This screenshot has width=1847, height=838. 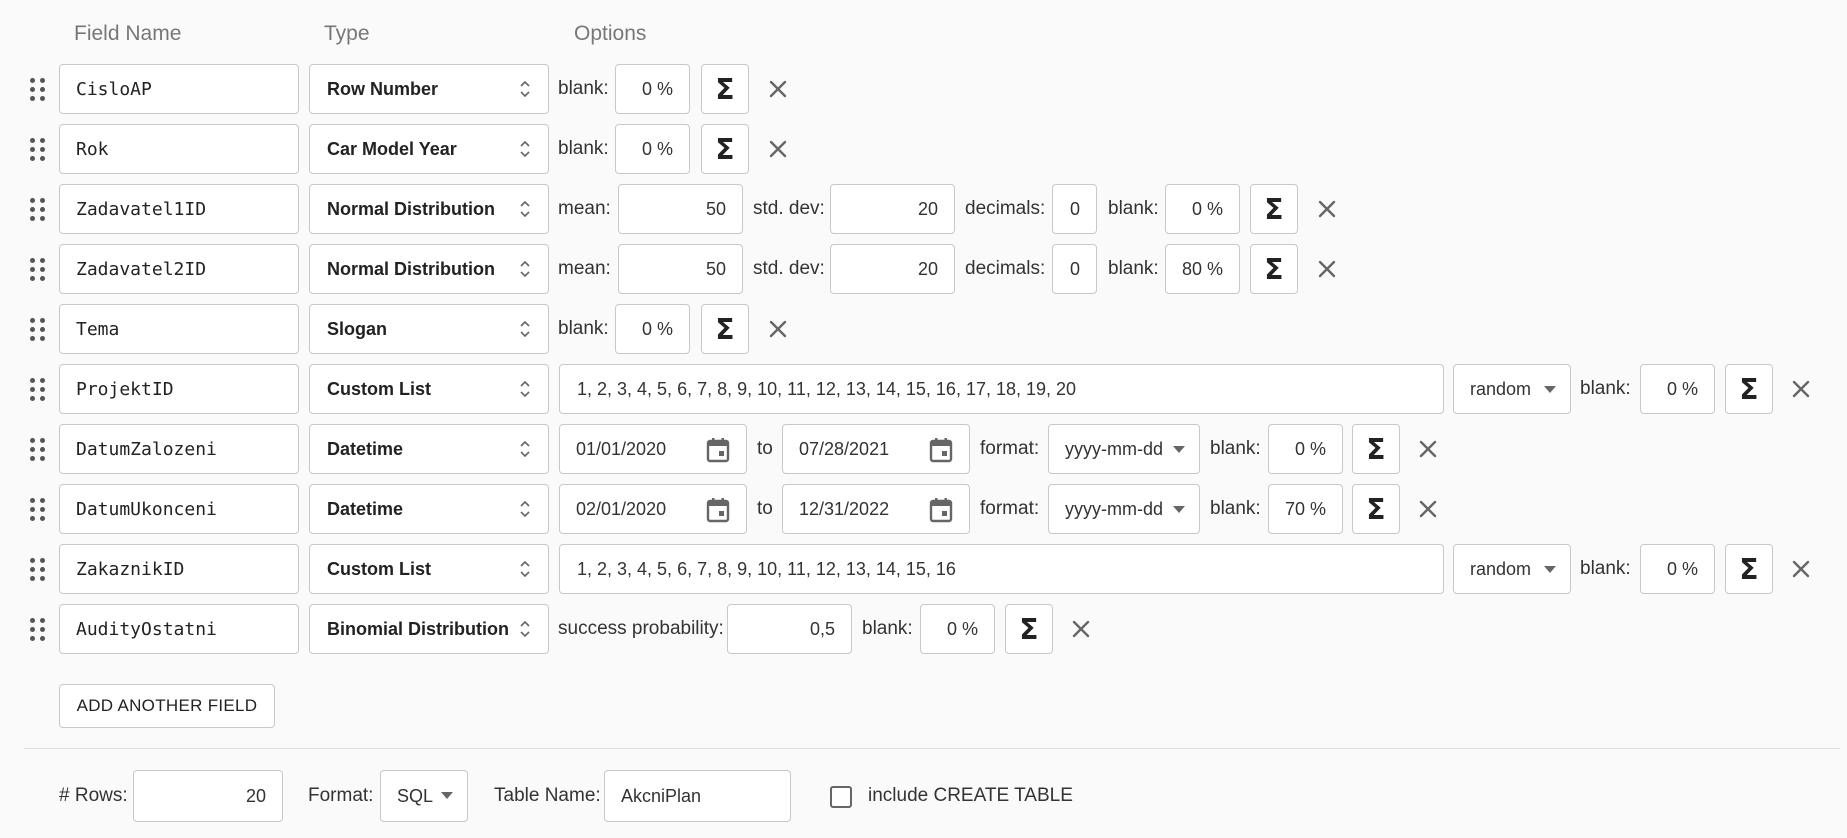 I want to click on date-format-select-value: yyyy-mm-dd, so click(x=1114, y=508).